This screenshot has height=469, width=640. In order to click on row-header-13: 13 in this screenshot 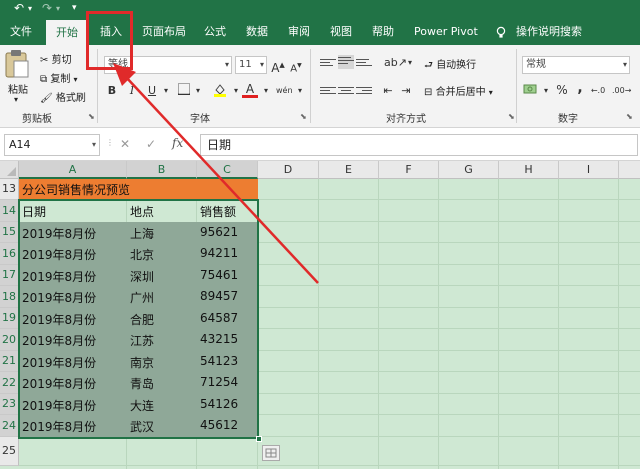, I will do `click(9, 189)`.